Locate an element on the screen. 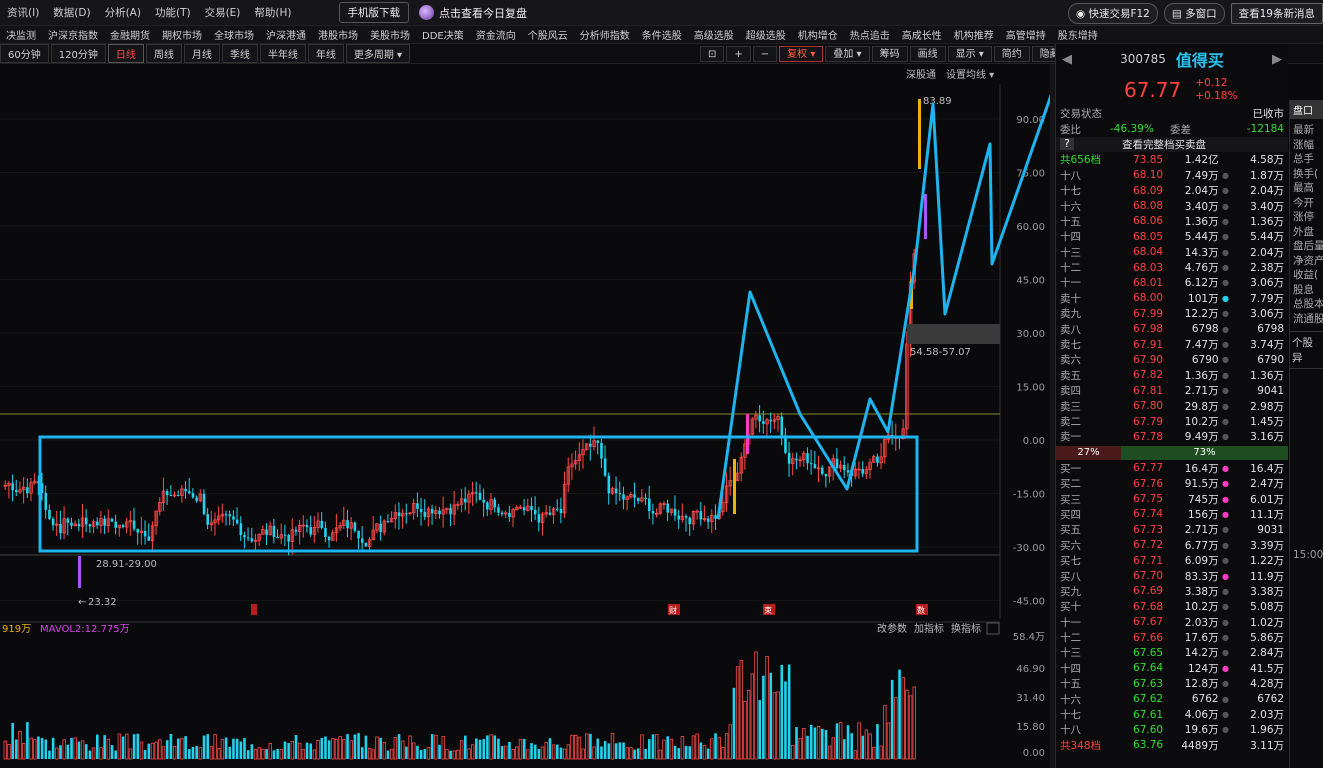 This screenshot has width=1323, height=768. nav-item: 资金流向 is located at coordinates (496, 34).